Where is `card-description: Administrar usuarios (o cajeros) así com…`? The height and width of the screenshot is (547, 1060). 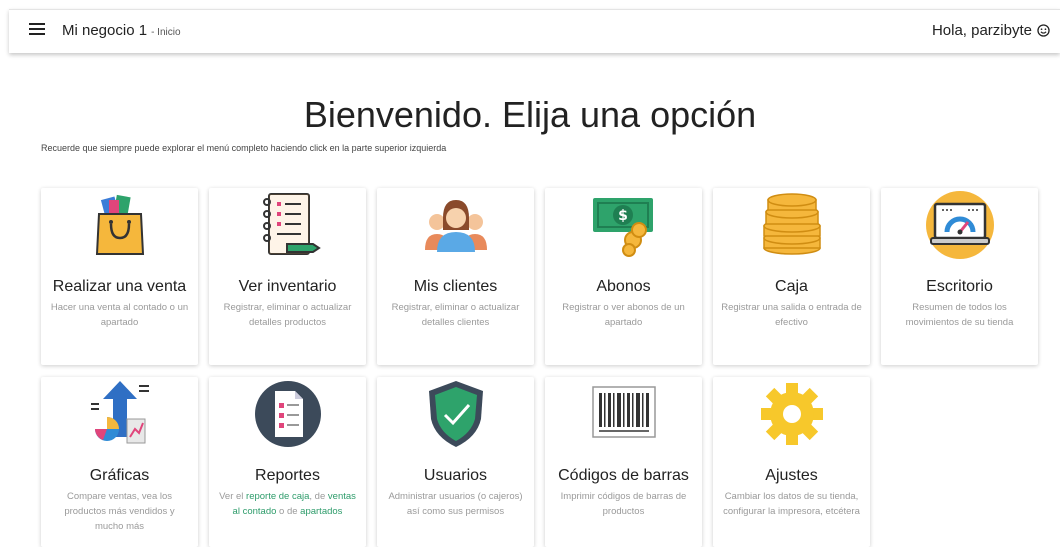 card-description: Administrar usuarios (o cajeros) así com… is located at coordinates (455, 504).